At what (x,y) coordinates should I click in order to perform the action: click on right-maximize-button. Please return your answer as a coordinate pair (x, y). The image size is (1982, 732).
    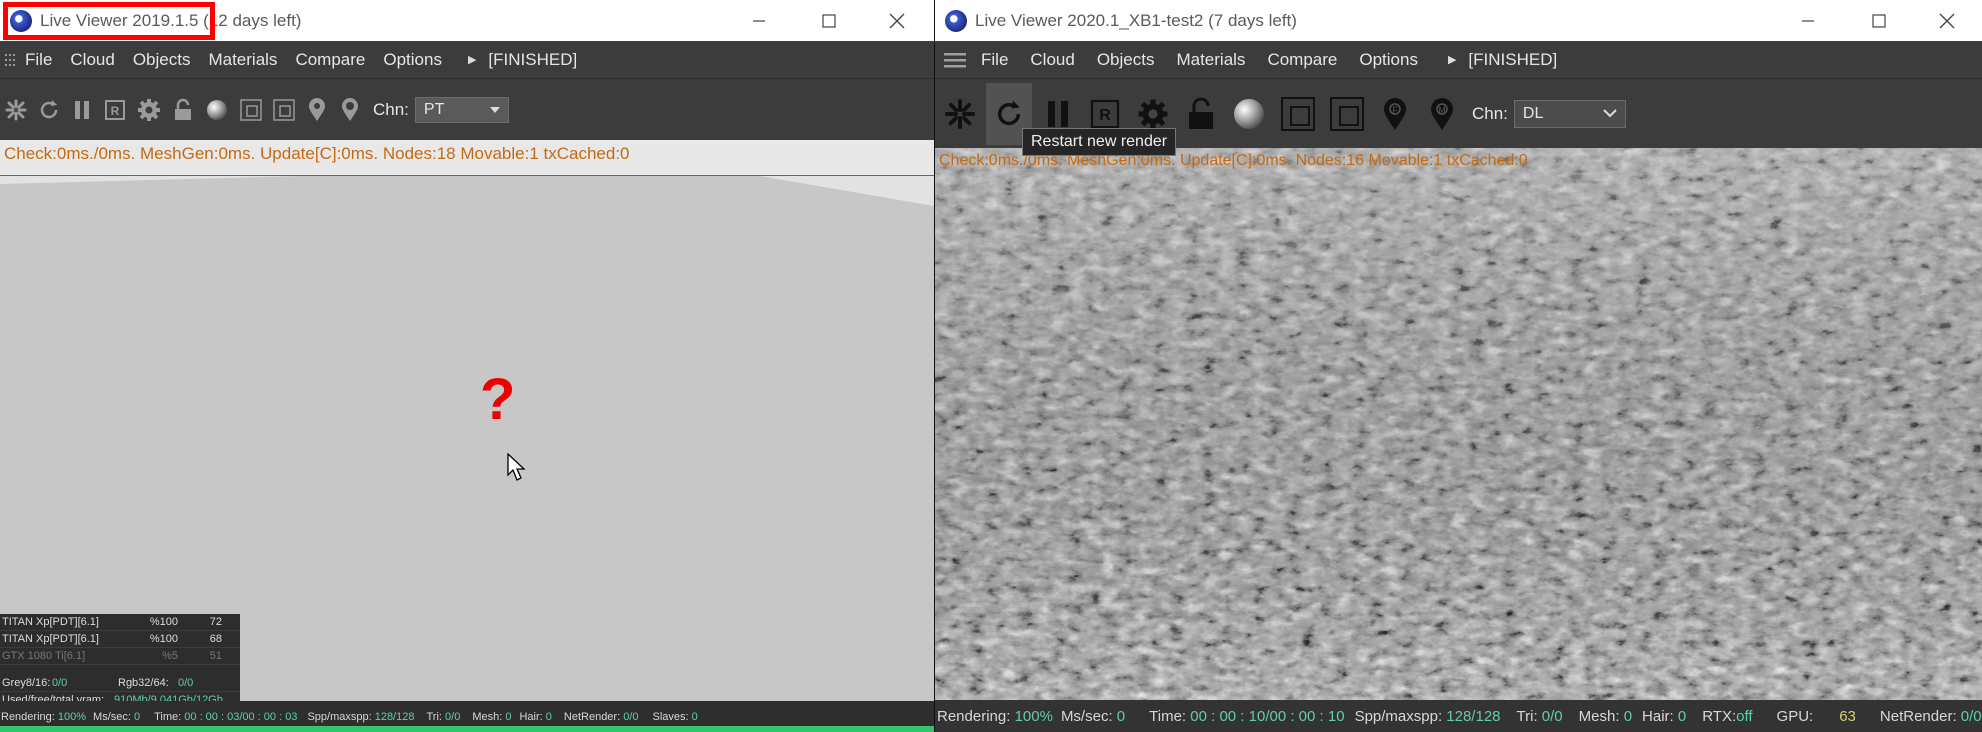
    Looking at the image, I should click on (1879, 20).